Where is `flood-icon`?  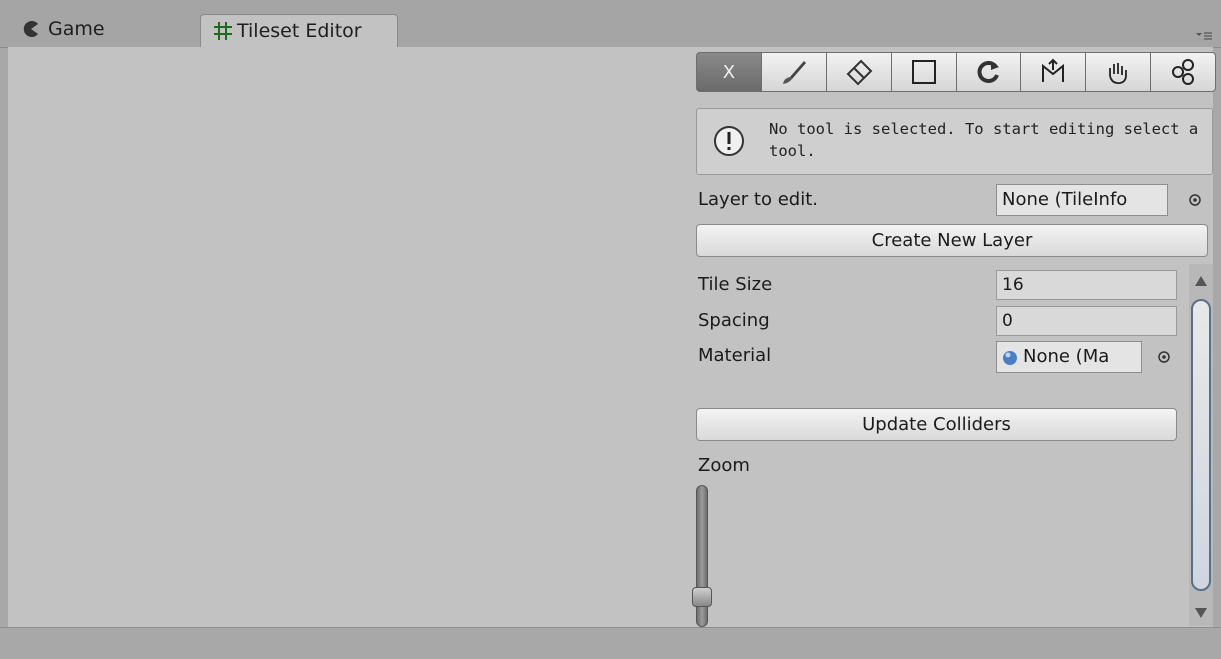
flood-icon is located at coordinates (1183, 72).